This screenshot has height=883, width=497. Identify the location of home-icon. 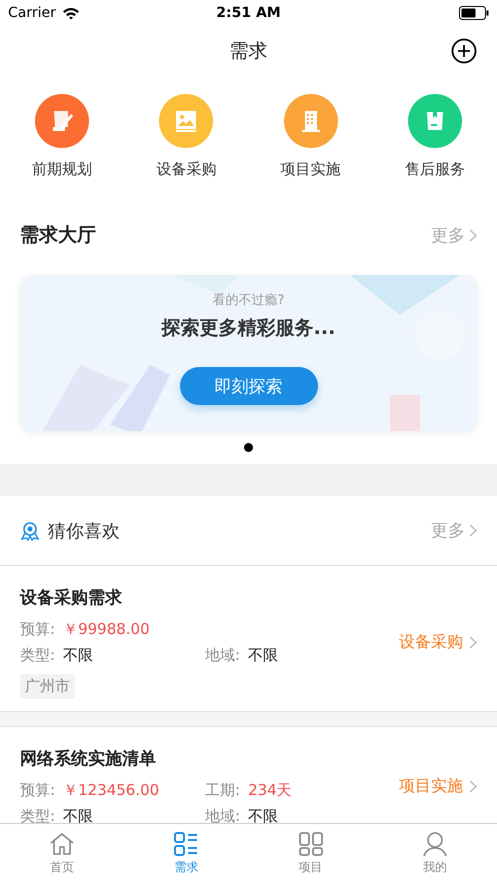
(62, 844).